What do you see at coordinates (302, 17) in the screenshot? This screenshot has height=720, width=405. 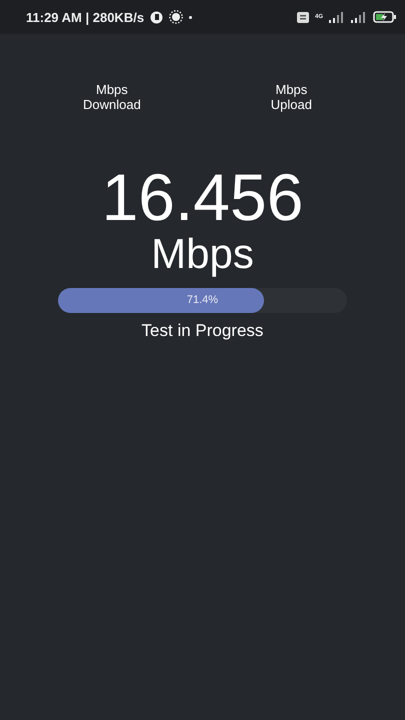 I see `volte-icon` at bounding box center [302, 17].